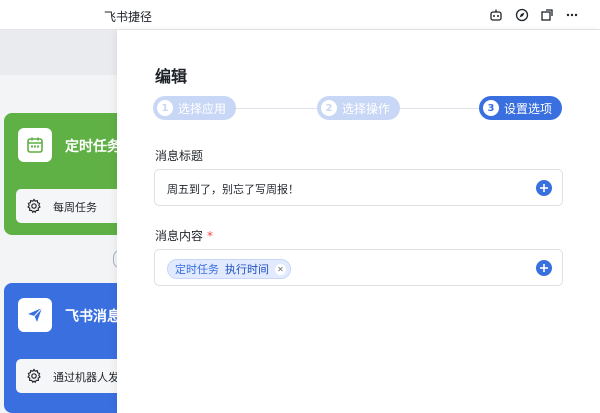 The height and width of the screenshot is (413, 600). Describe the element at coordinates (202, 108) in the screenshot. I see `step-label: 选择应用` at that location.